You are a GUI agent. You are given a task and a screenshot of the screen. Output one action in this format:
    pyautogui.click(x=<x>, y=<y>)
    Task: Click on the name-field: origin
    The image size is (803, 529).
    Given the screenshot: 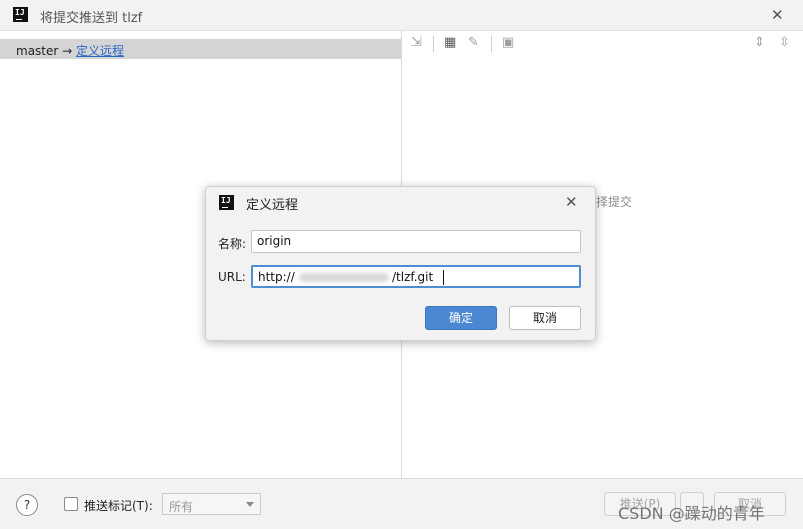 What is the action you would take?
    pyautogui.click(x=416, y=241)
    